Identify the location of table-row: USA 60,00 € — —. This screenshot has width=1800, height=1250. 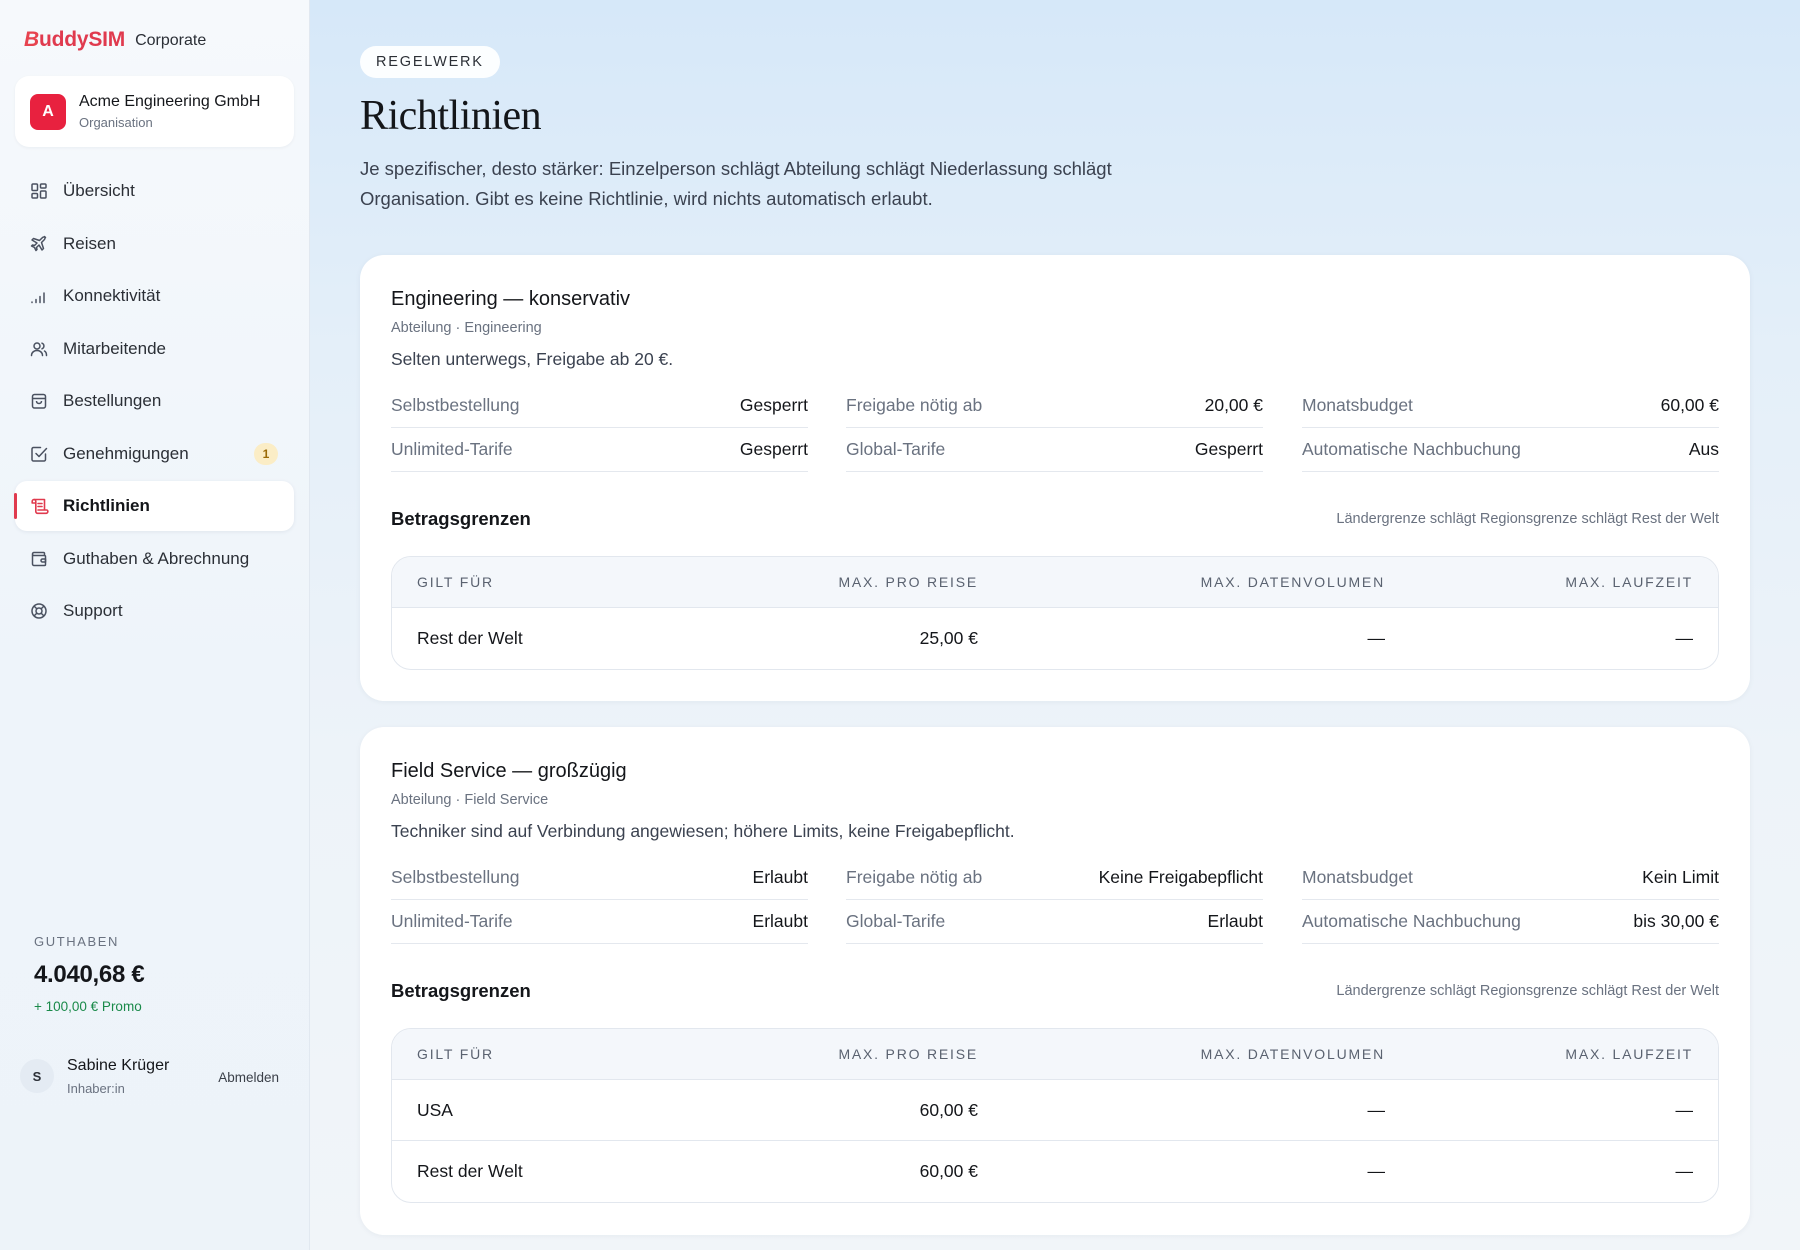
(1055, 1110).